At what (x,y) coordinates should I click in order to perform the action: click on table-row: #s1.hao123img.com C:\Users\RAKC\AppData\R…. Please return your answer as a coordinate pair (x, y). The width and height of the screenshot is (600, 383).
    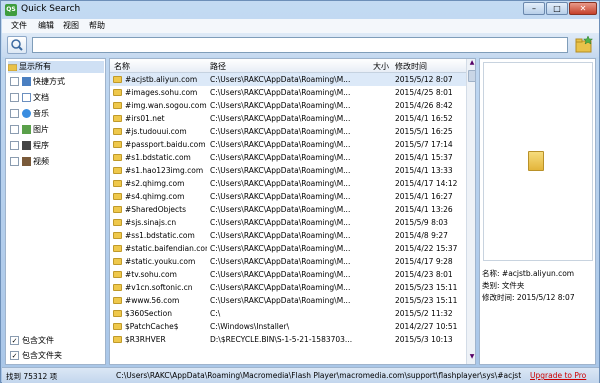
    Looking at the image, I should click on (288, 170).